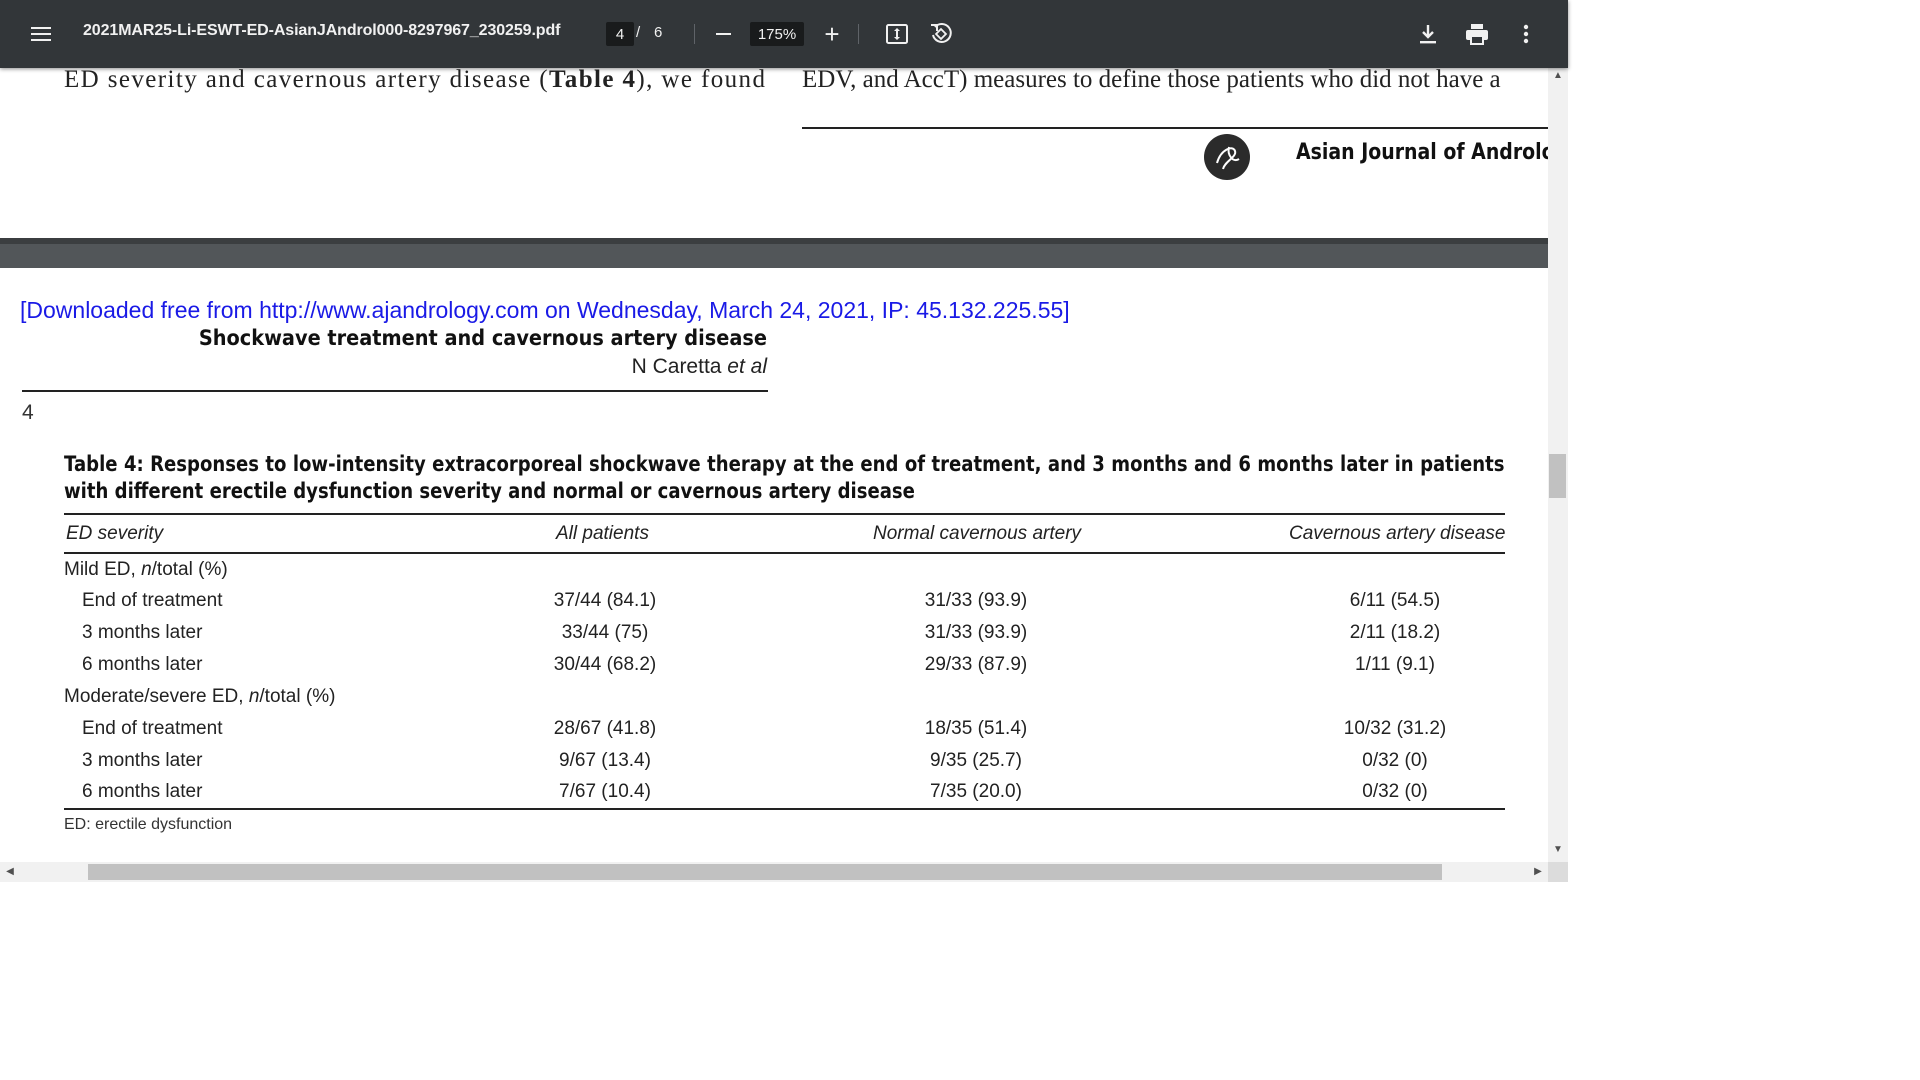 The image size is (1920, 1080). What do you see at coordinates (784, 809) in the screenshot?
I see `table-bottom-rule` at bounding box center [784, 809].